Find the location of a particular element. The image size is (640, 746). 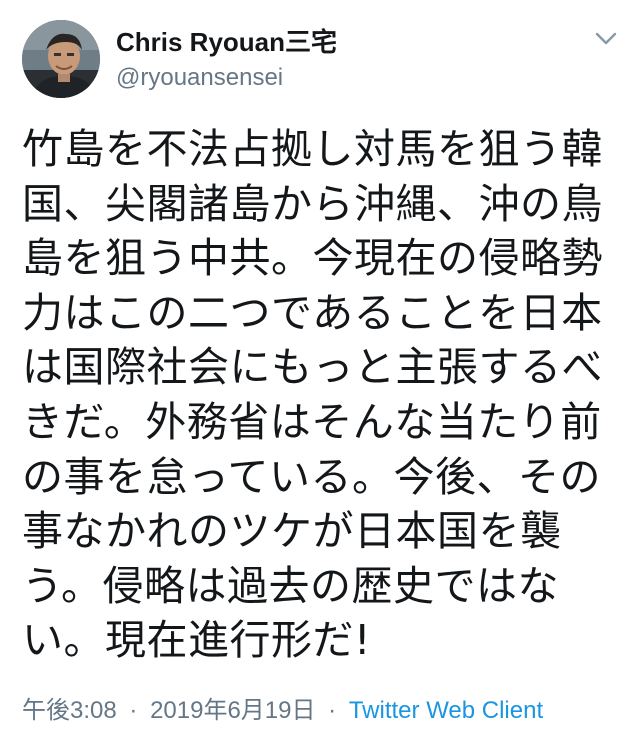

tweet-date: 2019年6月19日 is located at coordinates (232, 710).